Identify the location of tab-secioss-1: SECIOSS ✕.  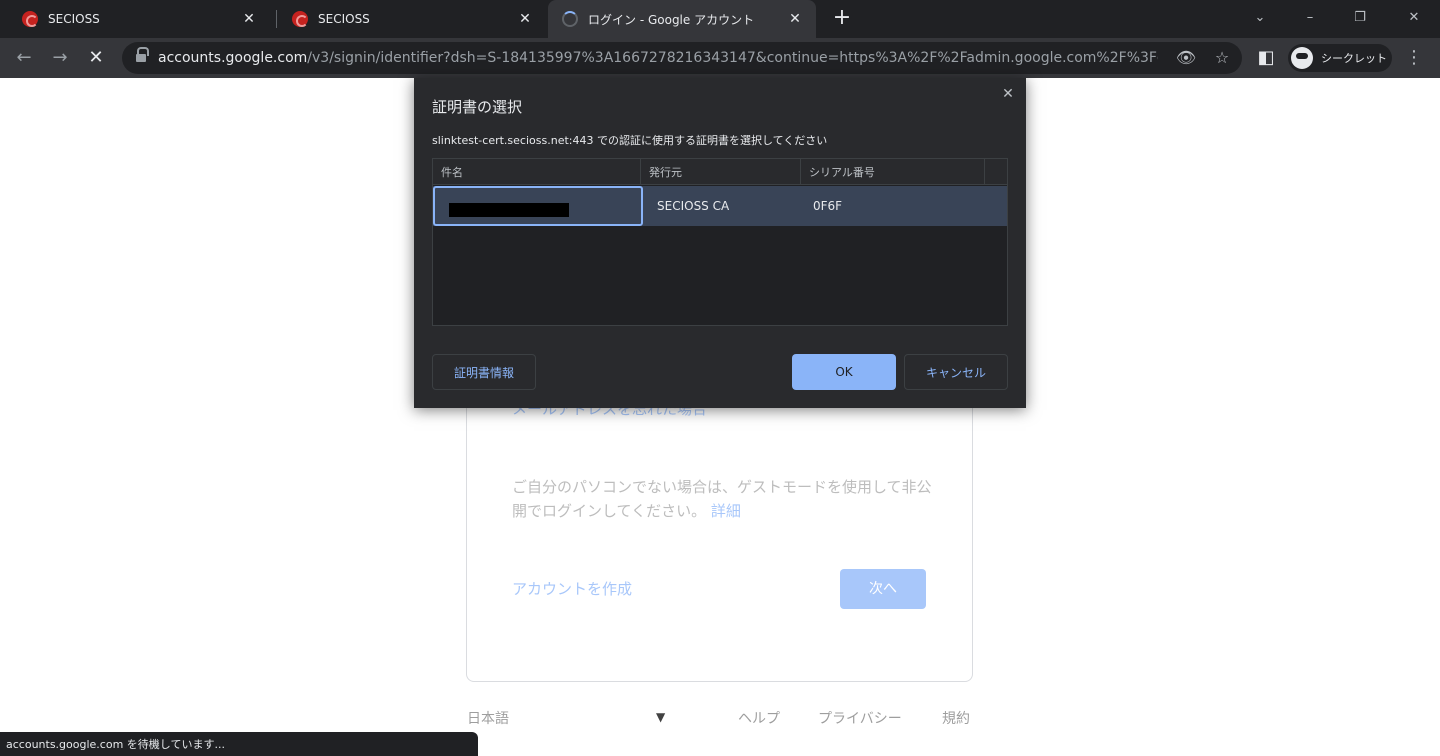
(135, 19).